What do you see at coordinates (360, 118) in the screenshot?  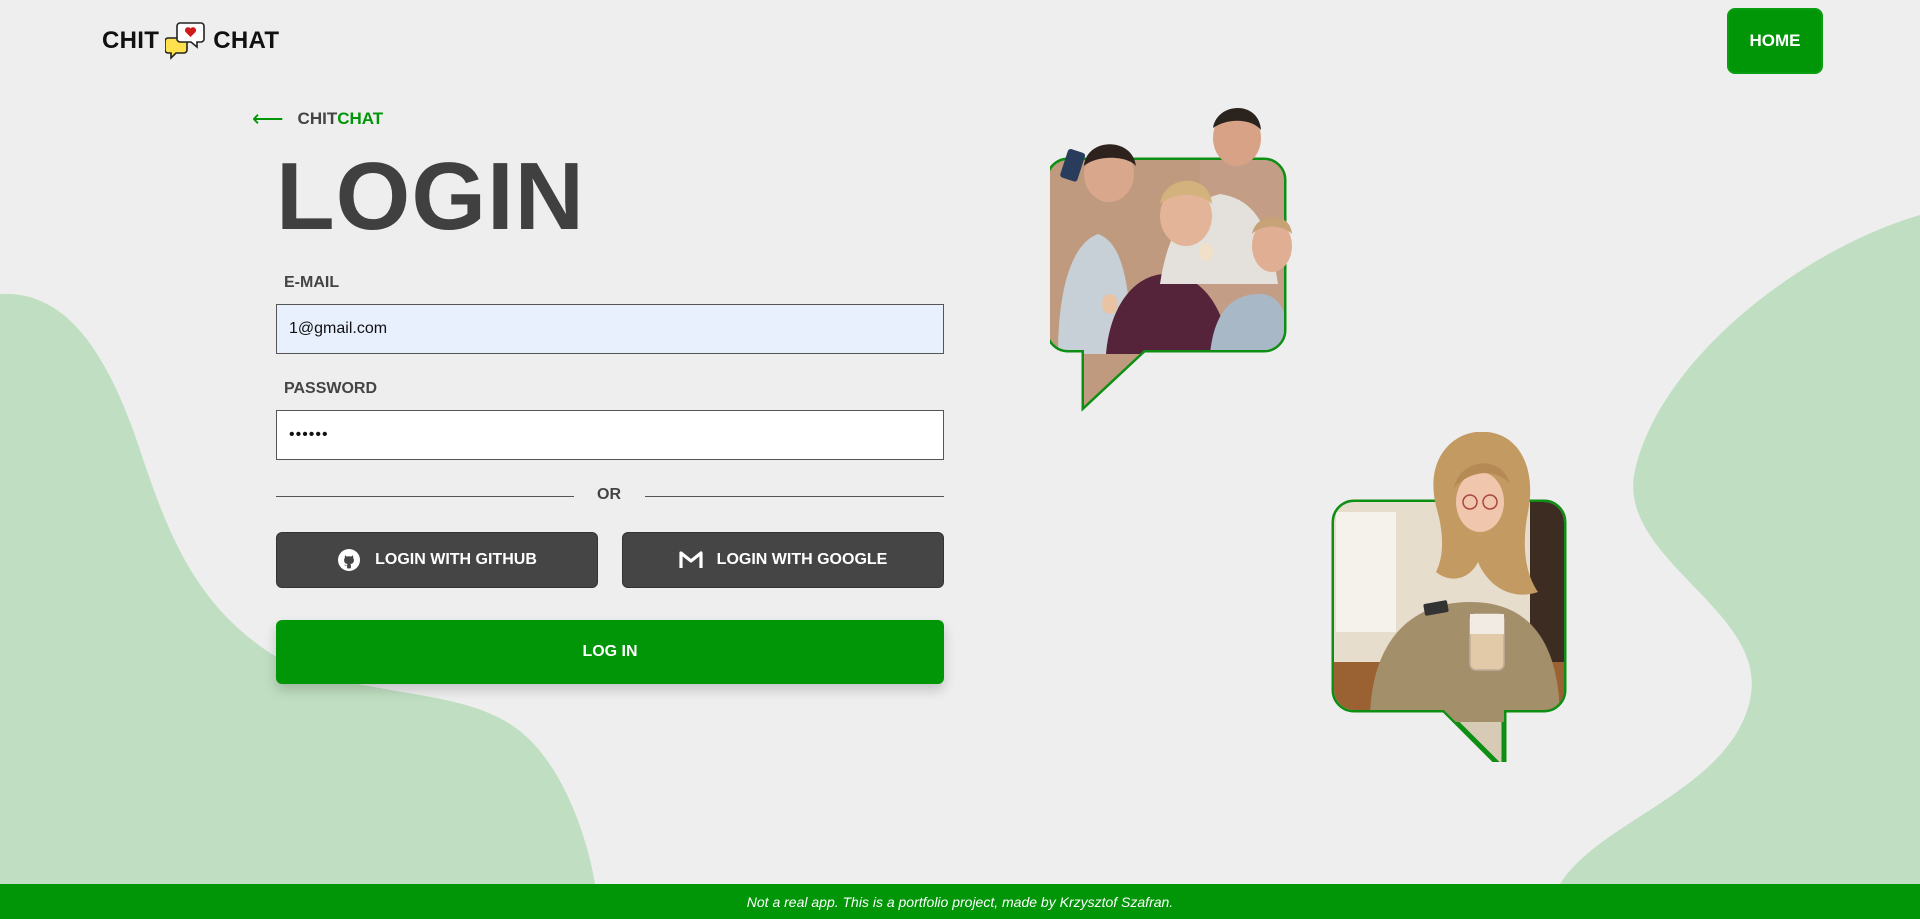 I see `back-link-text-part2: CHAT` at bounding box center [360, 118].